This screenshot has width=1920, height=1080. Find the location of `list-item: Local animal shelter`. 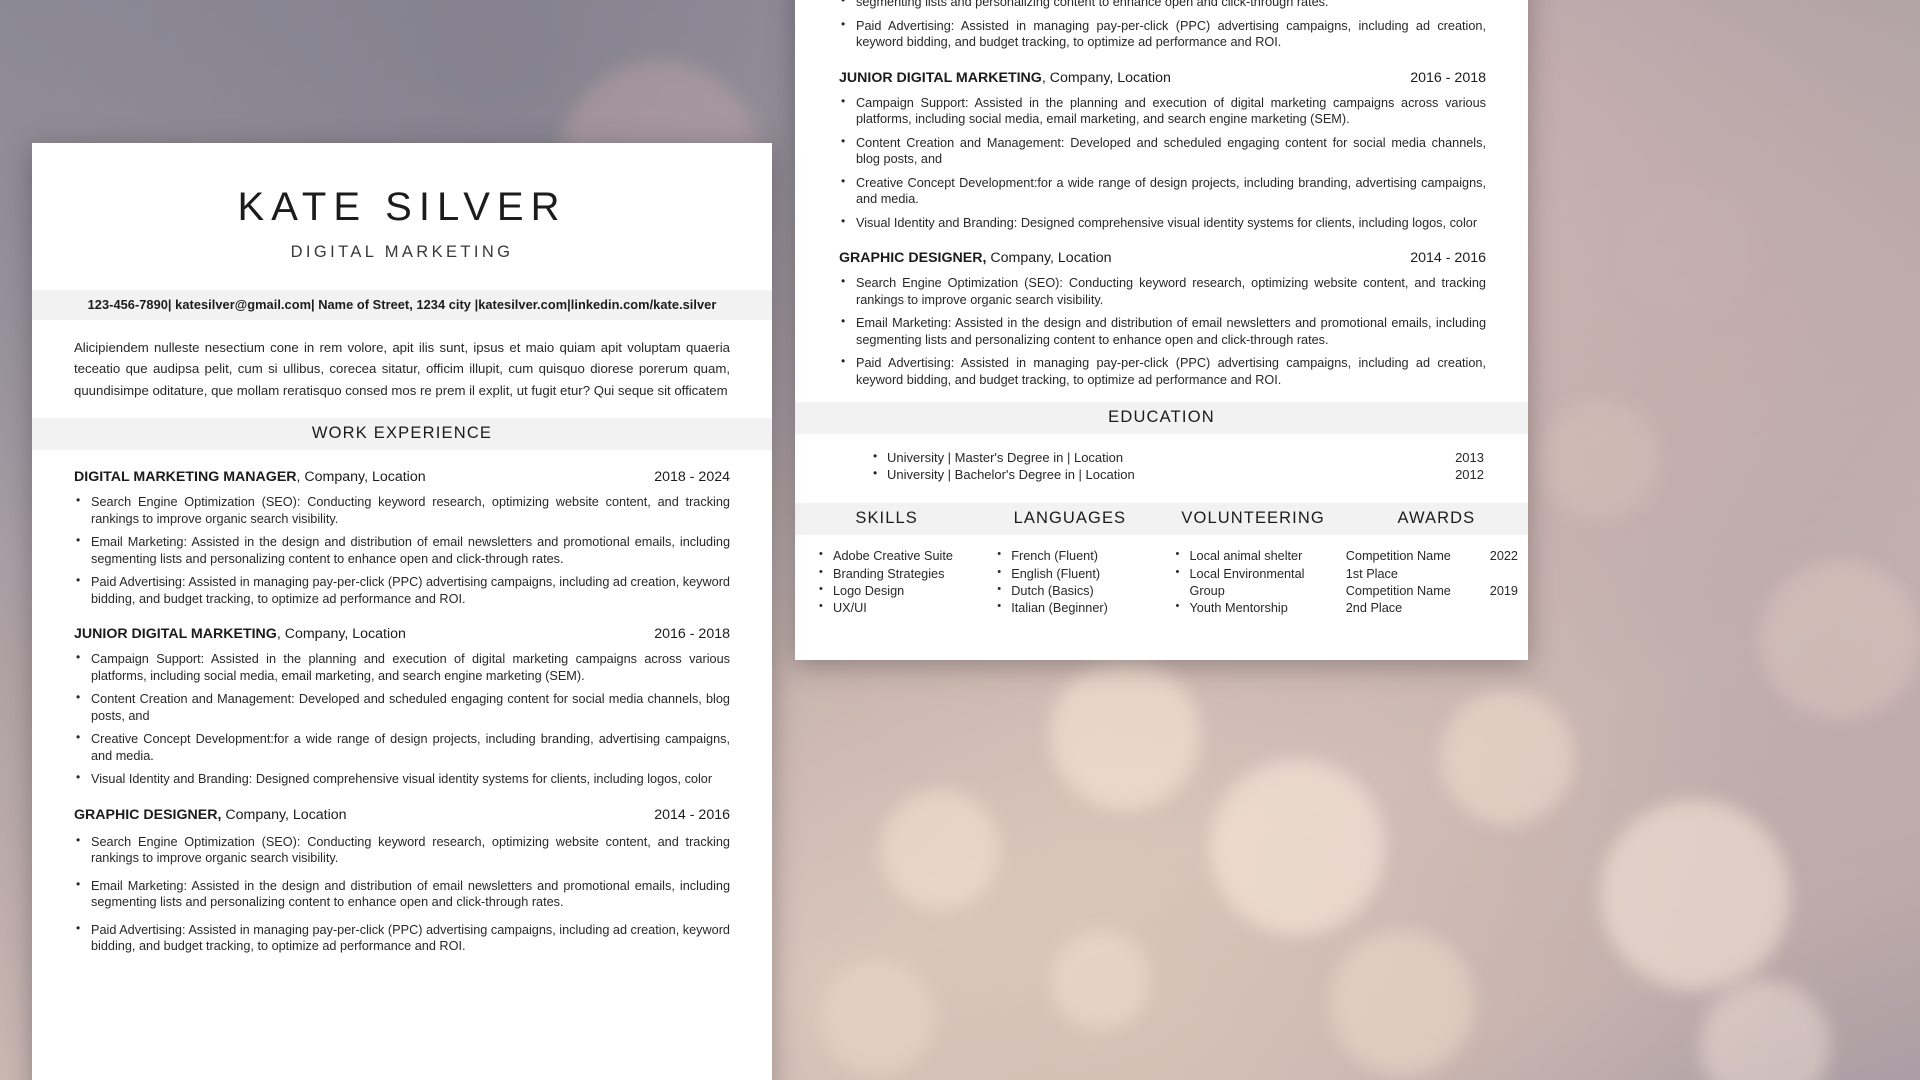

list-item: Local animal shelter is located at coordinates (1258, 556).